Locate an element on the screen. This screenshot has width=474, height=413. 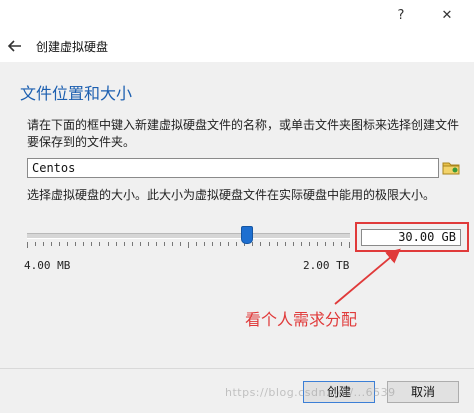
window-titlebar: ? ✕ is located at coordinates (237, 15).